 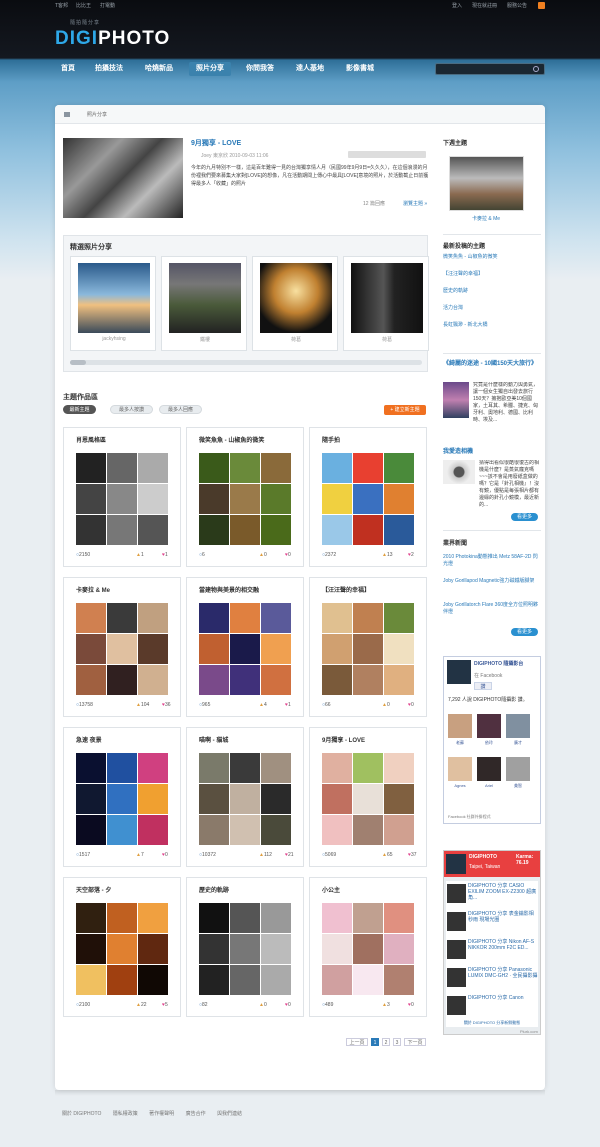 What do you see at coordinates (210, 69) in the screenshot?
I see `nav-photo-share: 照片分享` at bounding box center [210, 69].